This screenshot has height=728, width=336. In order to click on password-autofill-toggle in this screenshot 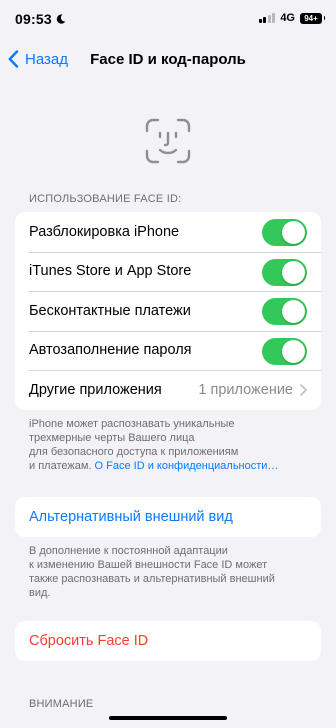, I will do `click(284, 351)`.